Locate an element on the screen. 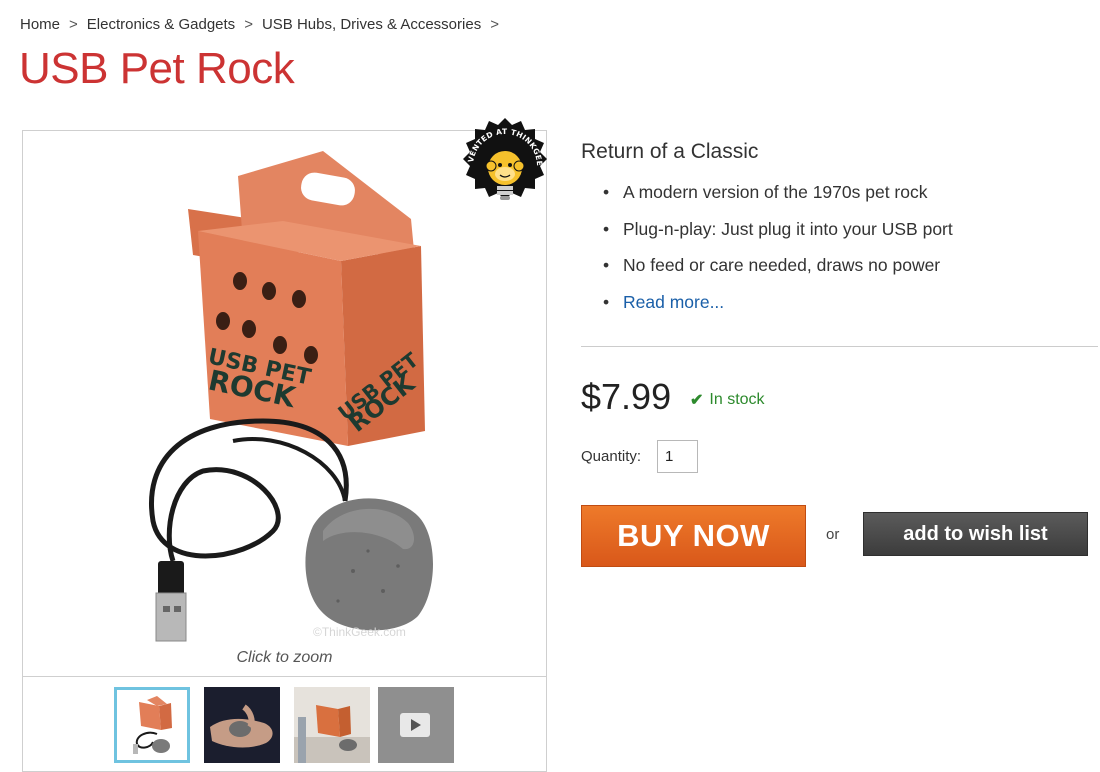 The image size is (1100, 772). thumbnail-hand is located at coordinates (242, 725).